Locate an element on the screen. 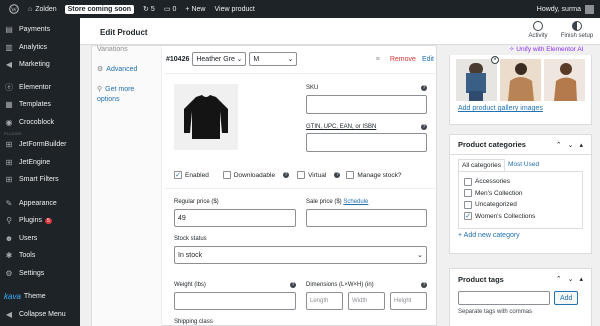 This screenshot has width=600, height=326. category-tabs: All categories Most Used is located at coordinates (520, 163).